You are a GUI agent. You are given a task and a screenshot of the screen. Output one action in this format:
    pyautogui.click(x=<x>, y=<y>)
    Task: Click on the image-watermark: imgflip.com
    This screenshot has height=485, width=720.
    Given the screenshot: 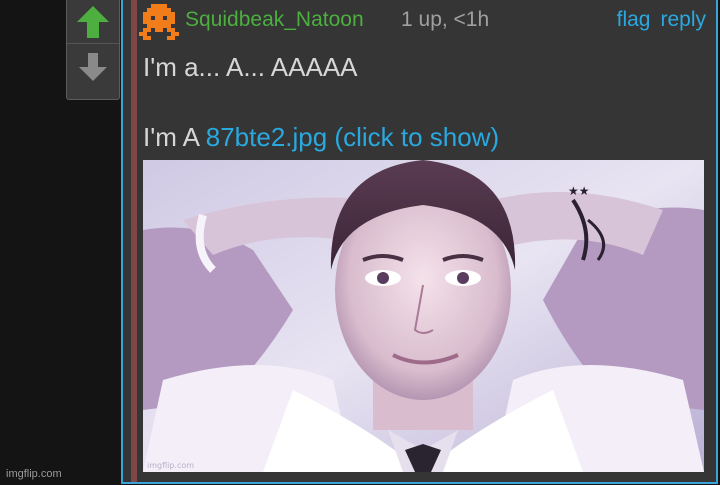 What is the action you would take?
    pyautogui.click(x=170, y=465)
    